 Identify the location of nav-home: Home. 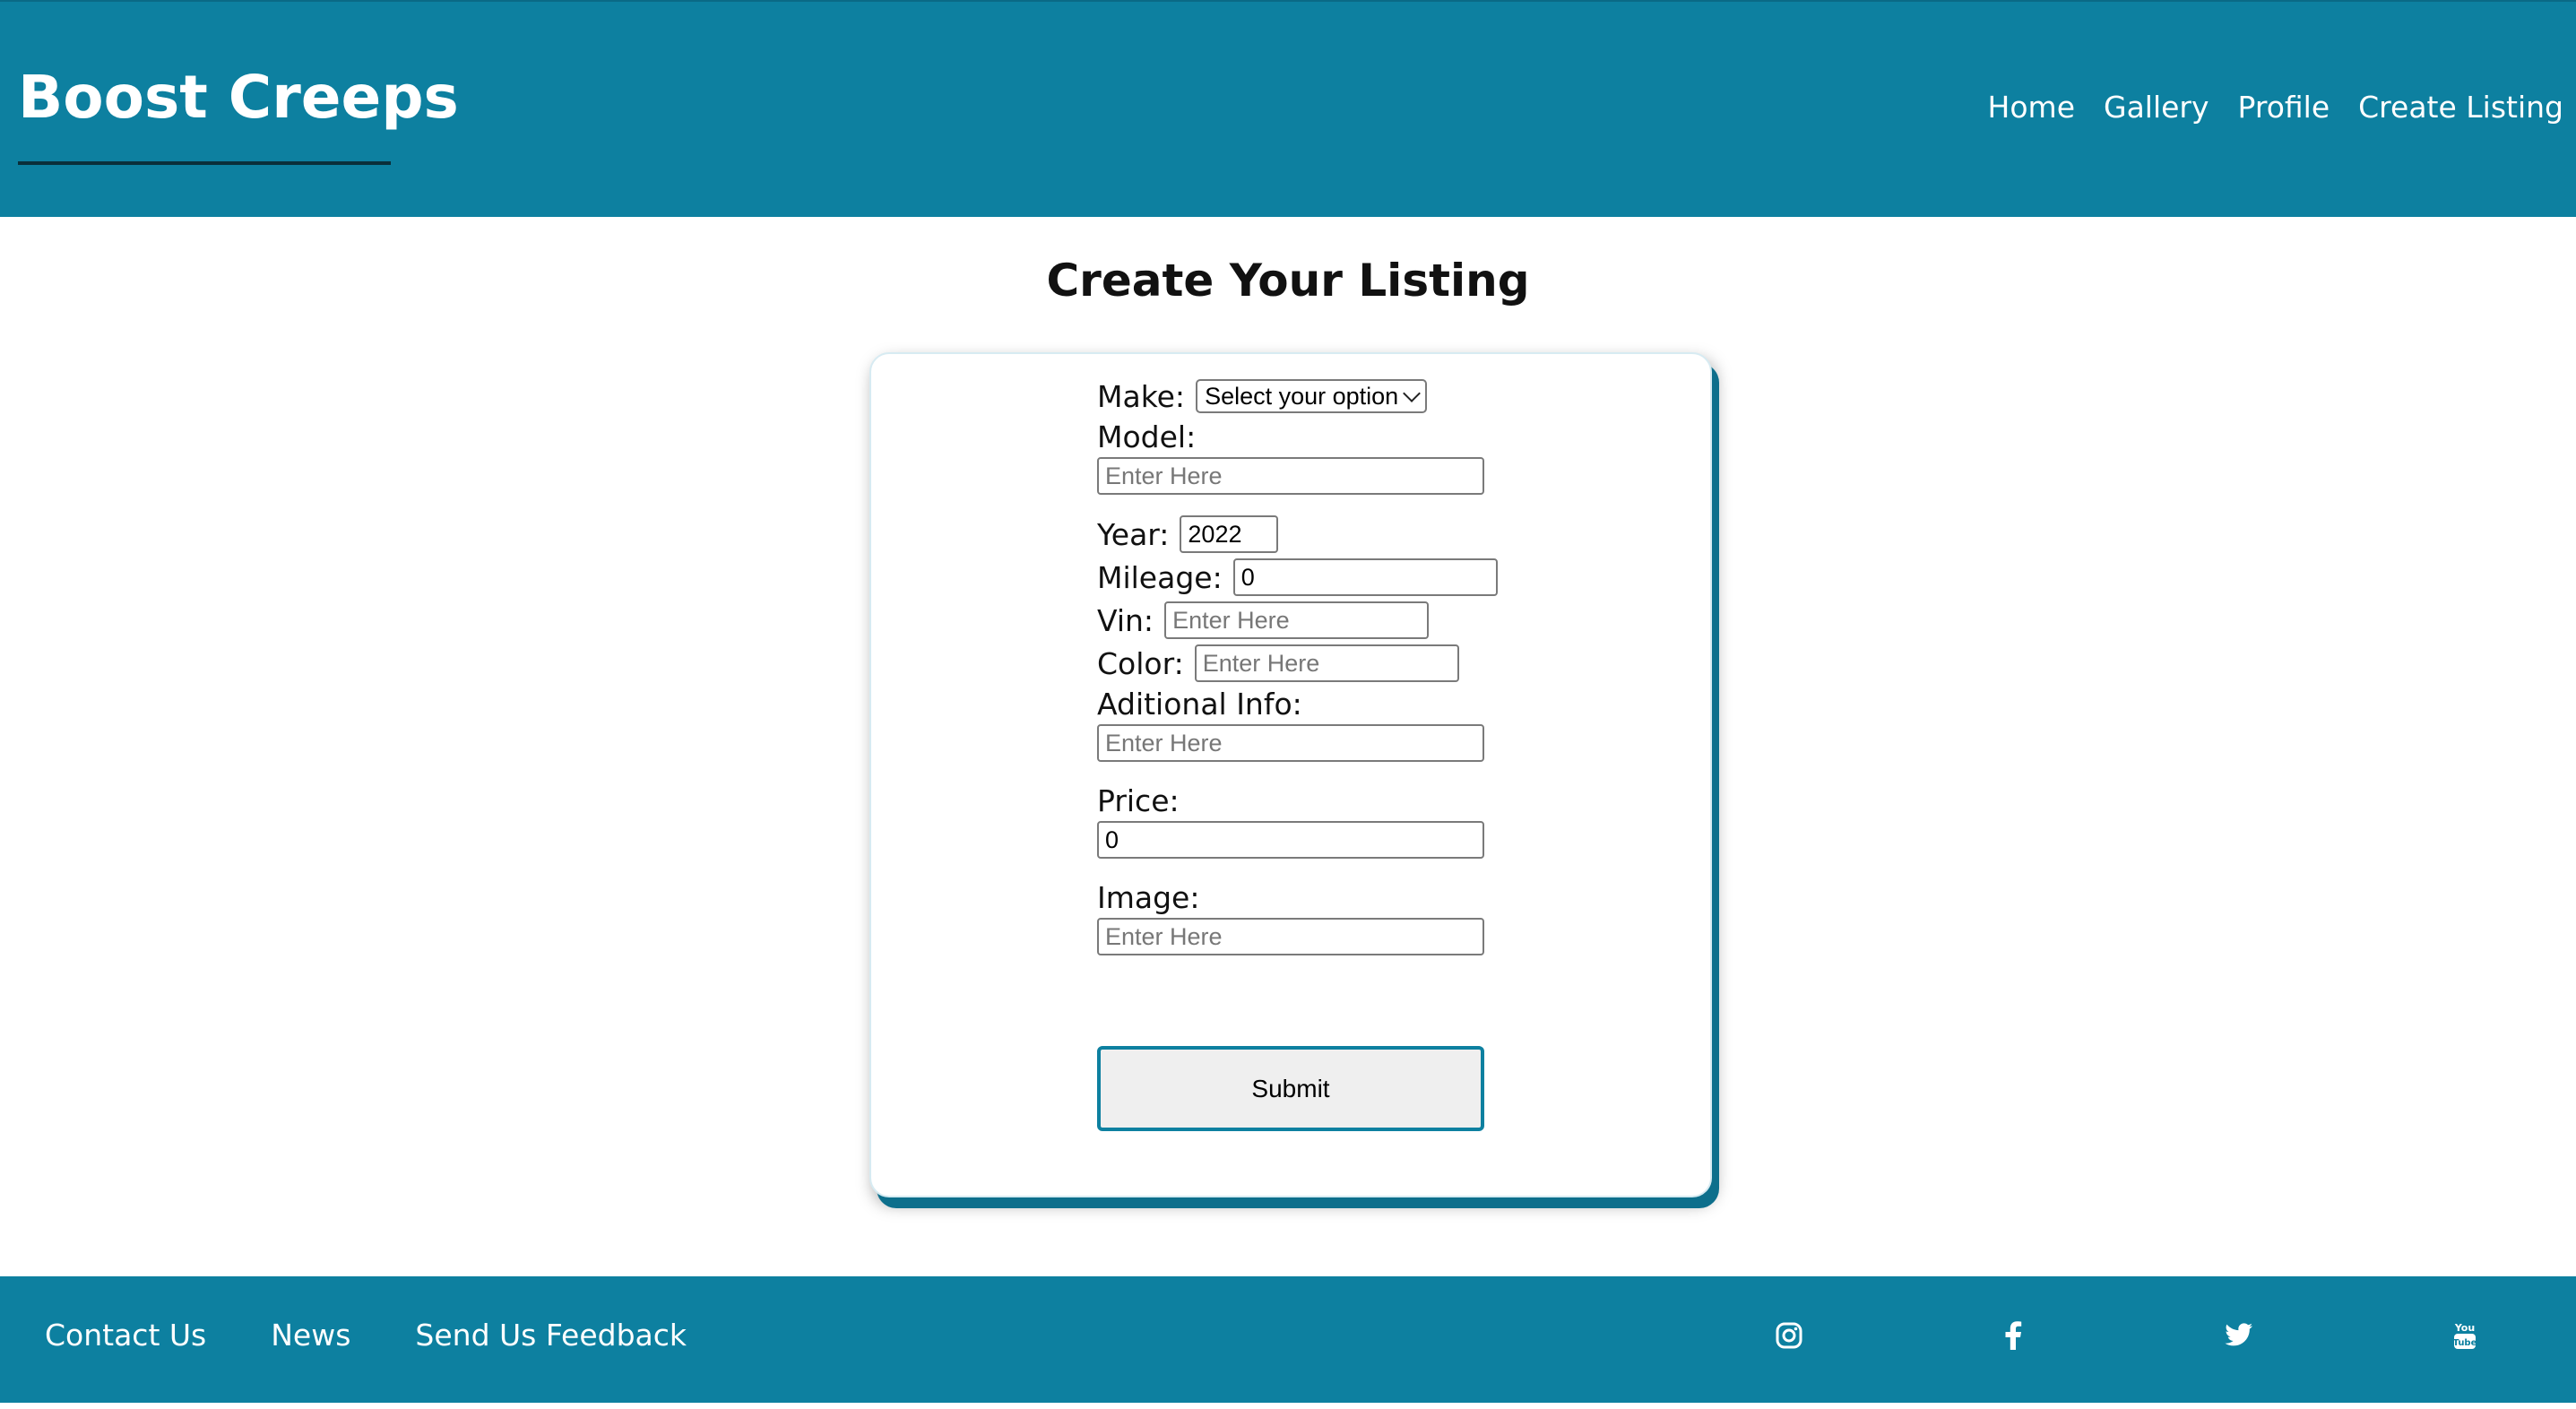
(2031, 107).